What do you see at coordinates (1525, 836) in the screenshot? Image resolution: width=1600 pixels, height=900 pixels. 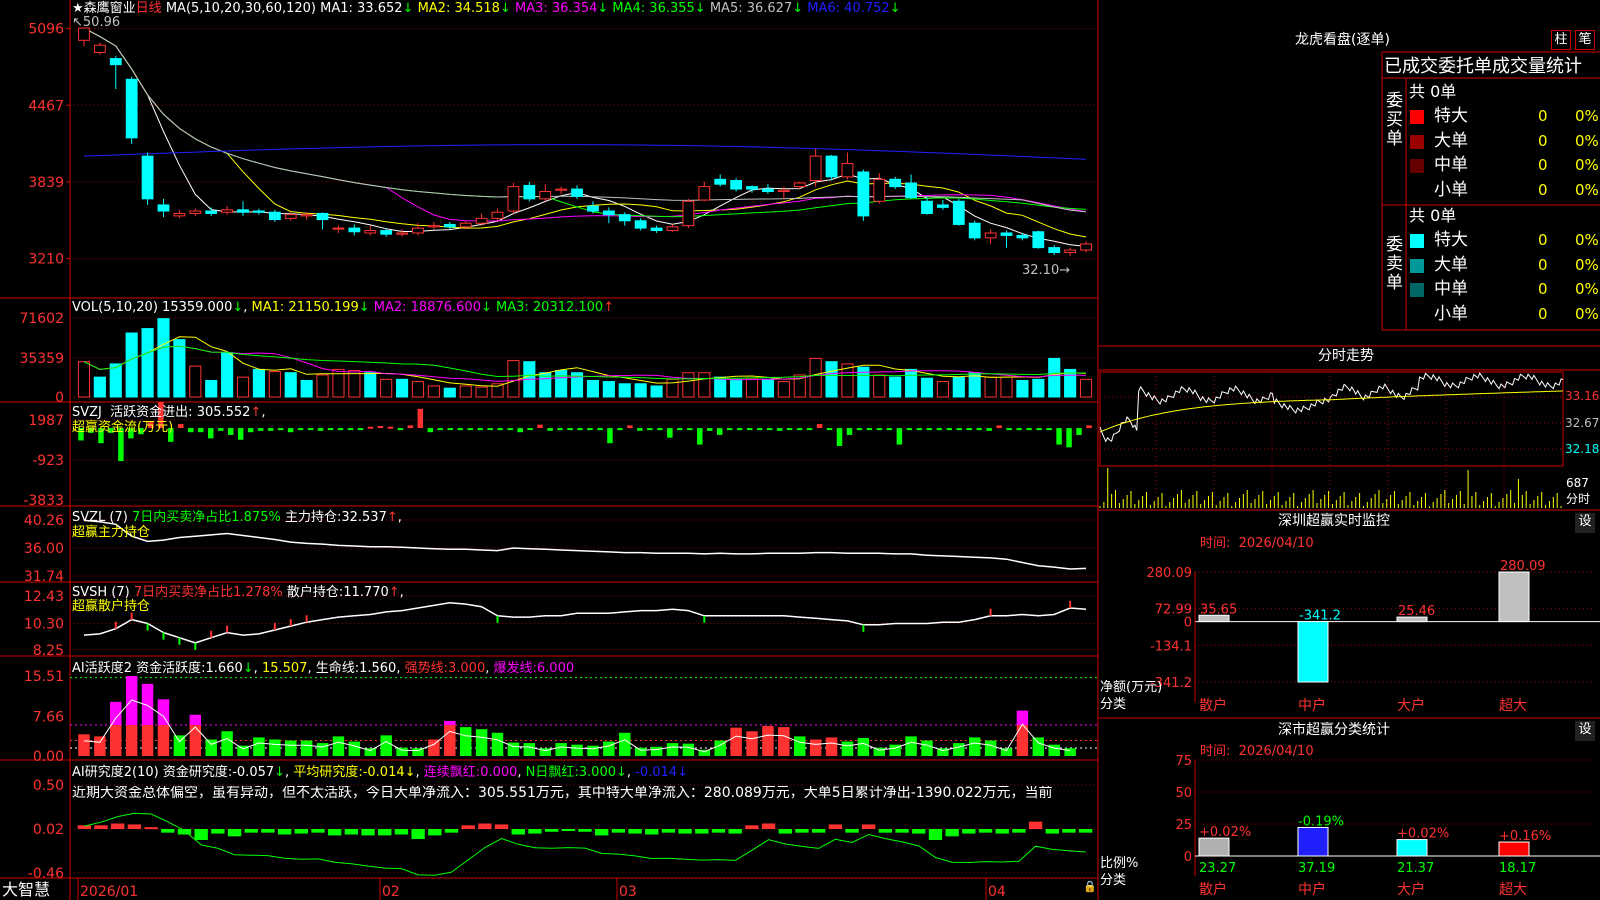 I see `classify-change-label: +0.16%` at bounding box center [1525, 836].